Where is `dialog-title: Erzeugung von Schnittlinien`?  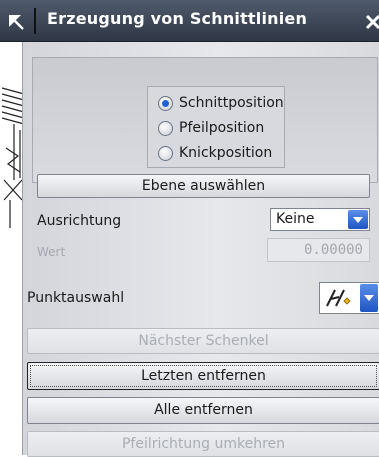 dialog-title: Erzeugung von Schnittlinien is located at coordinates (177, 18).